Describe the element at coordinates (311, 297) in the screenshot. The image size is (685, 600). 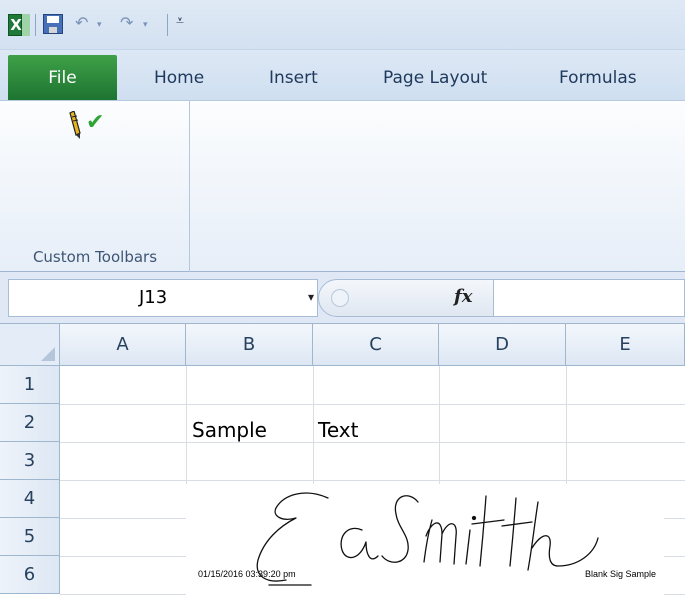
I see `chevron-down-icon: ▾` at that location.